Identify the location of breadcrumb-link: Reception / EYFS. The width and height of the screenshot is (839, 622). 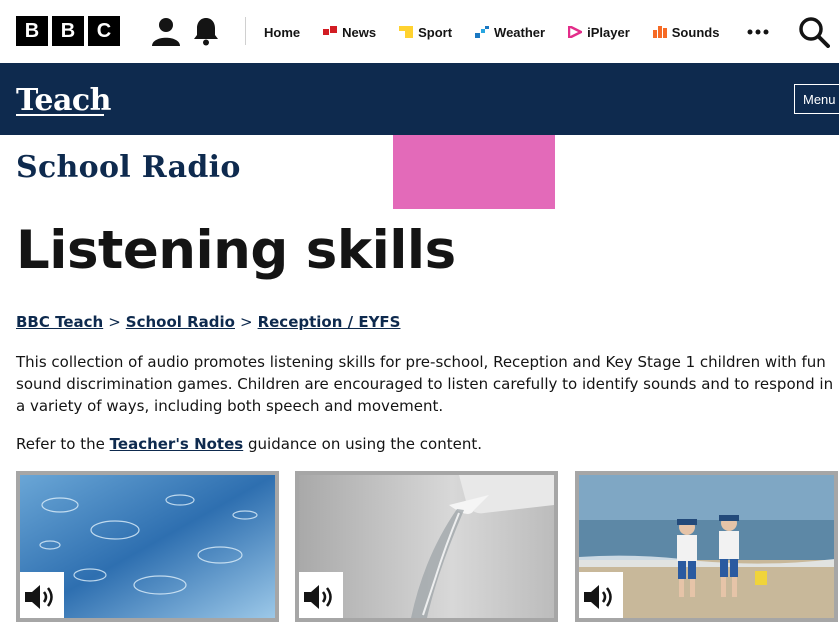
(329, 322).